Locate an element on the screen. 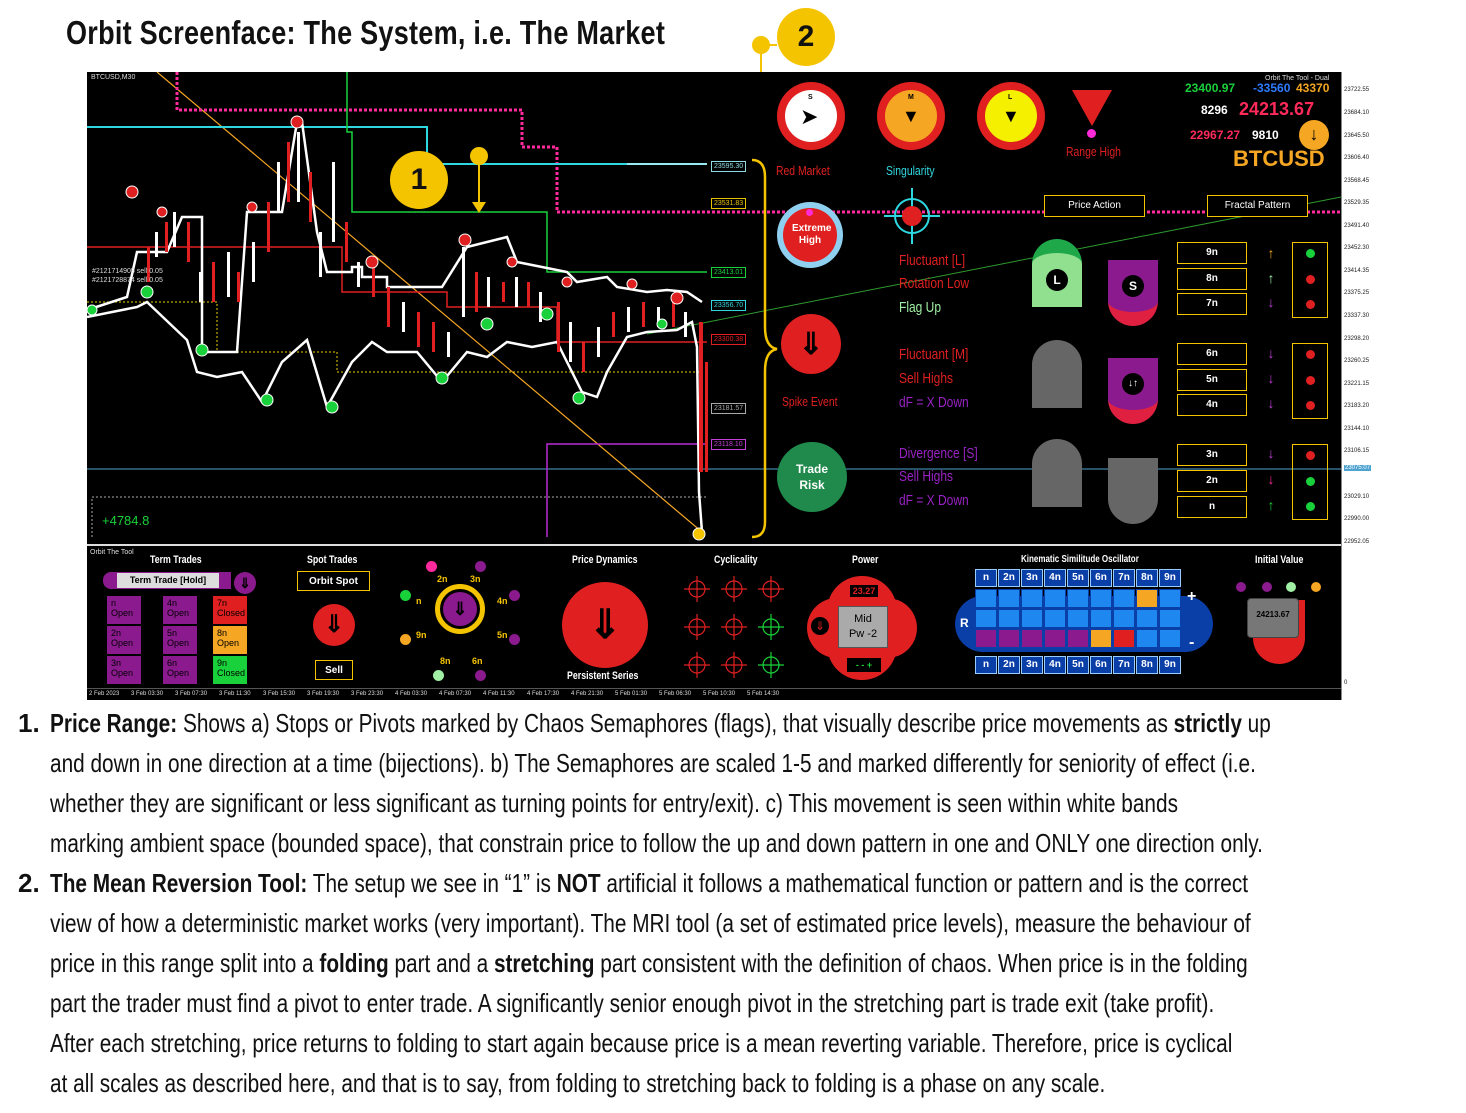 The width and height of the screenshot is (1466, 1113). up-down-icon: ↓↑ is located at coordinates (1133, 384).